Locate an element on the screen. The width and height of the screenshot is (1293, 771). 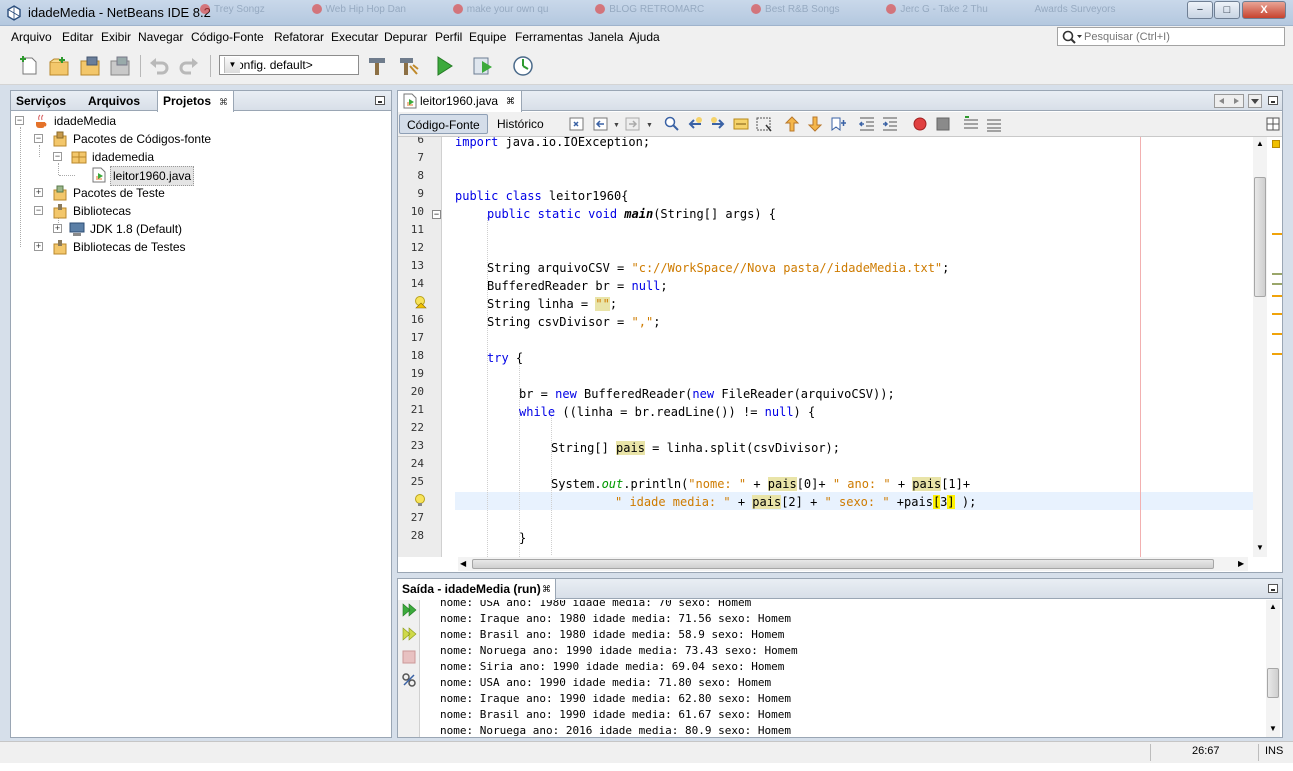
search-input is located at coordinates (1183, 36).